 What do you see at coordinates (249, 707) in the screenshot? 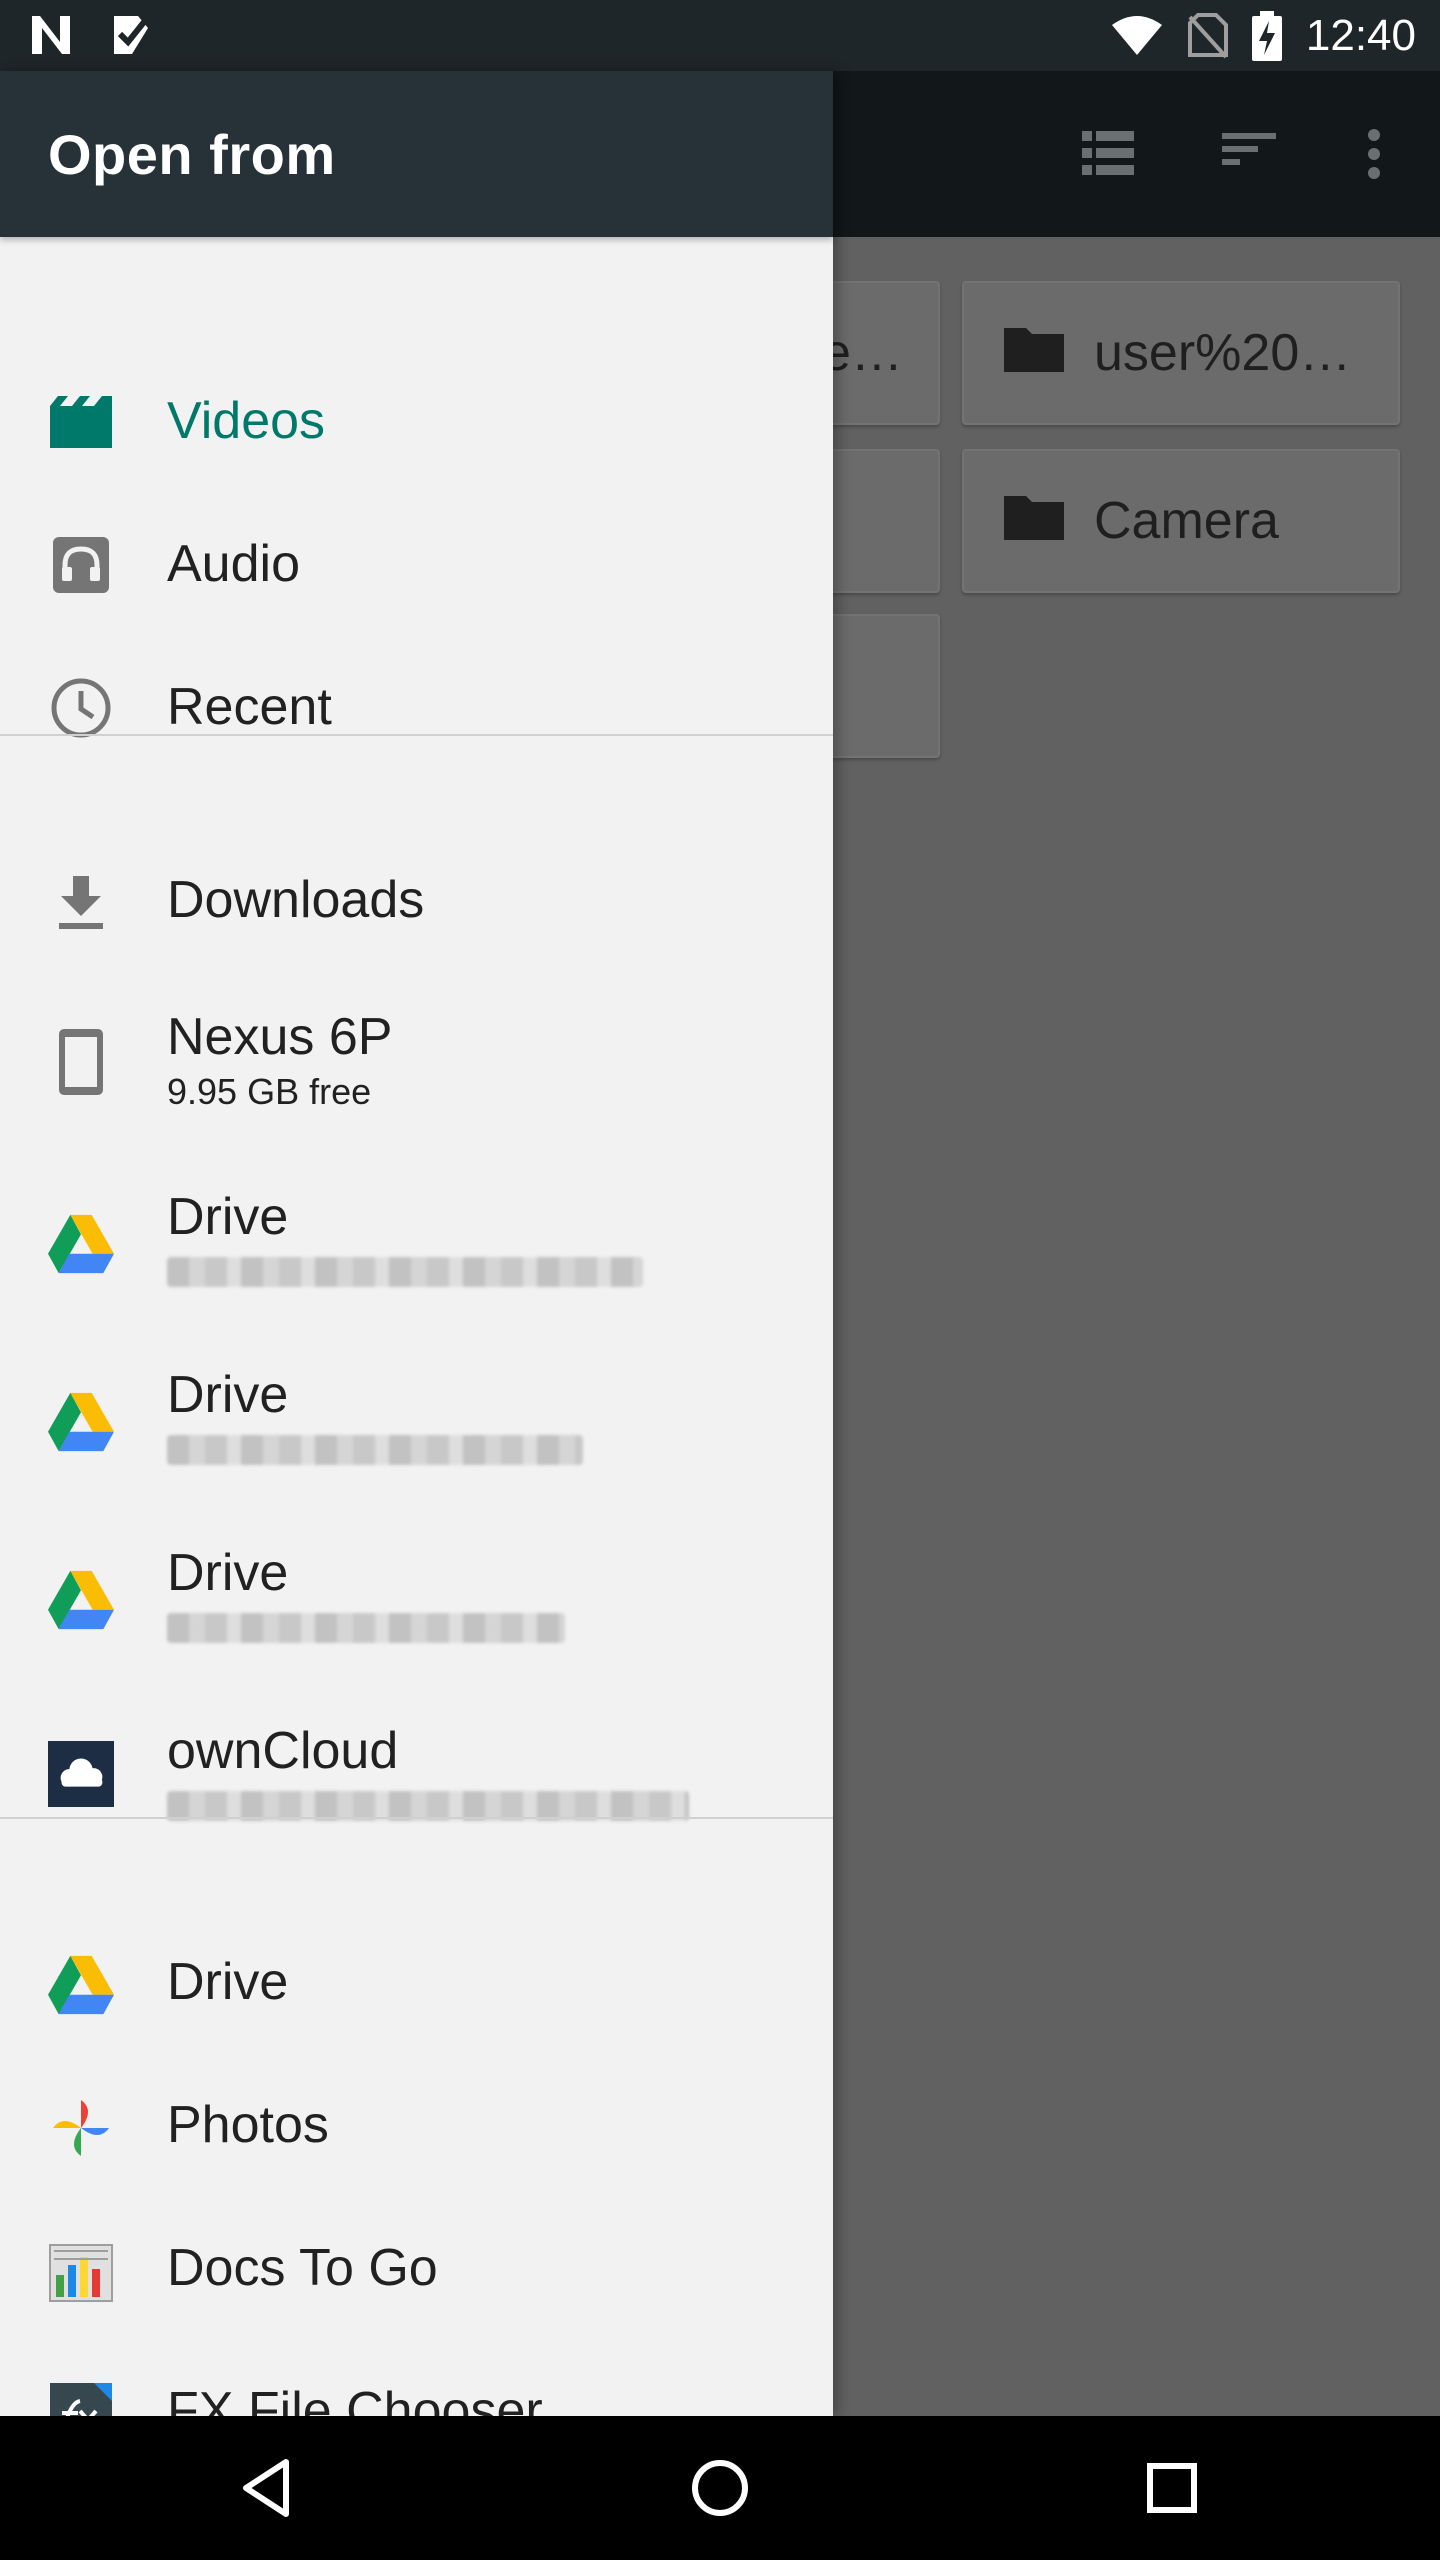
I see `root-title: Recent` at bounding box center [249, 707].